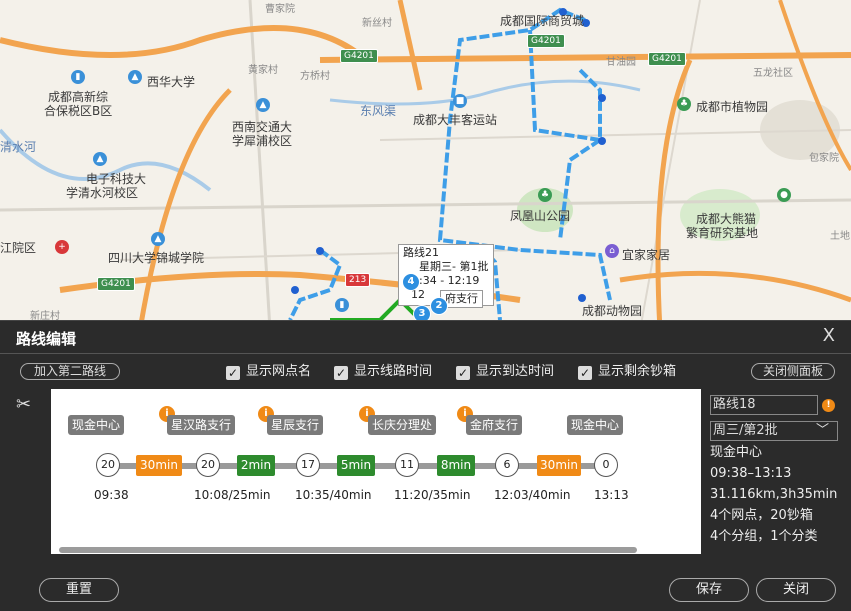 This screenshot has height=611, width=851. I want to click on route-stops-info: 4个网点，20钞箱, so click(761, 515).